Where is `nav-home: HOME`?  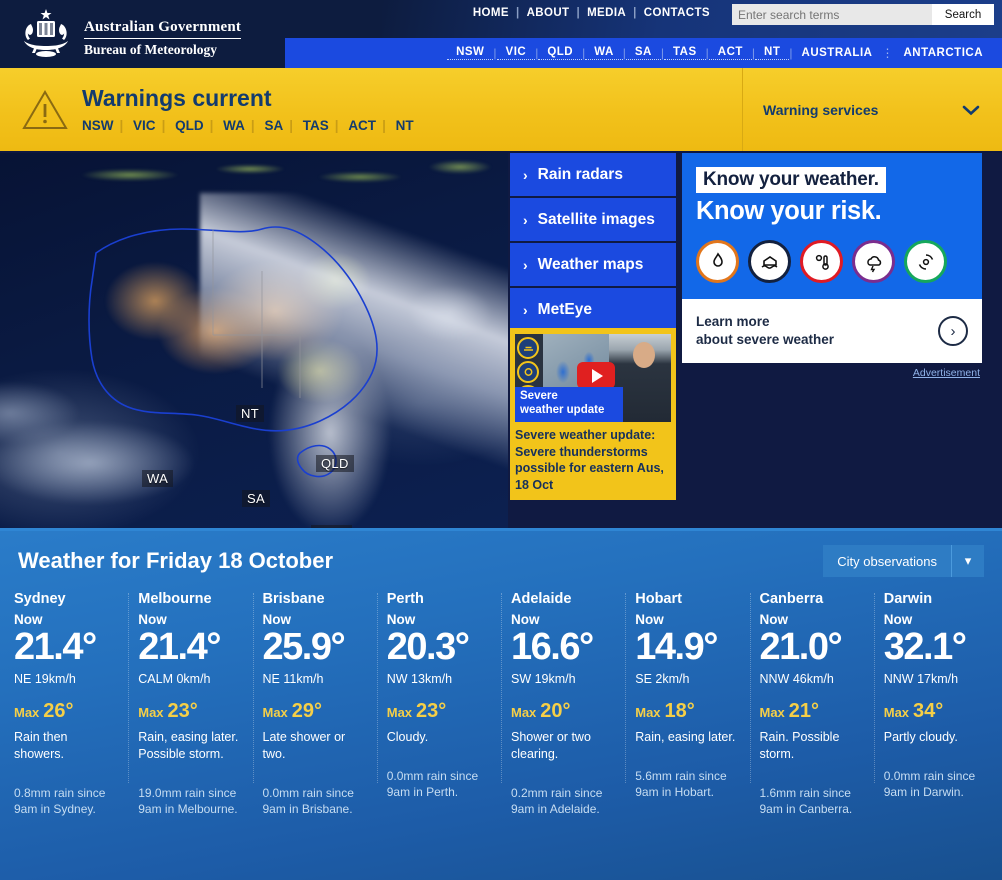
nav-home: HOME is located at coordinates (491, 13).